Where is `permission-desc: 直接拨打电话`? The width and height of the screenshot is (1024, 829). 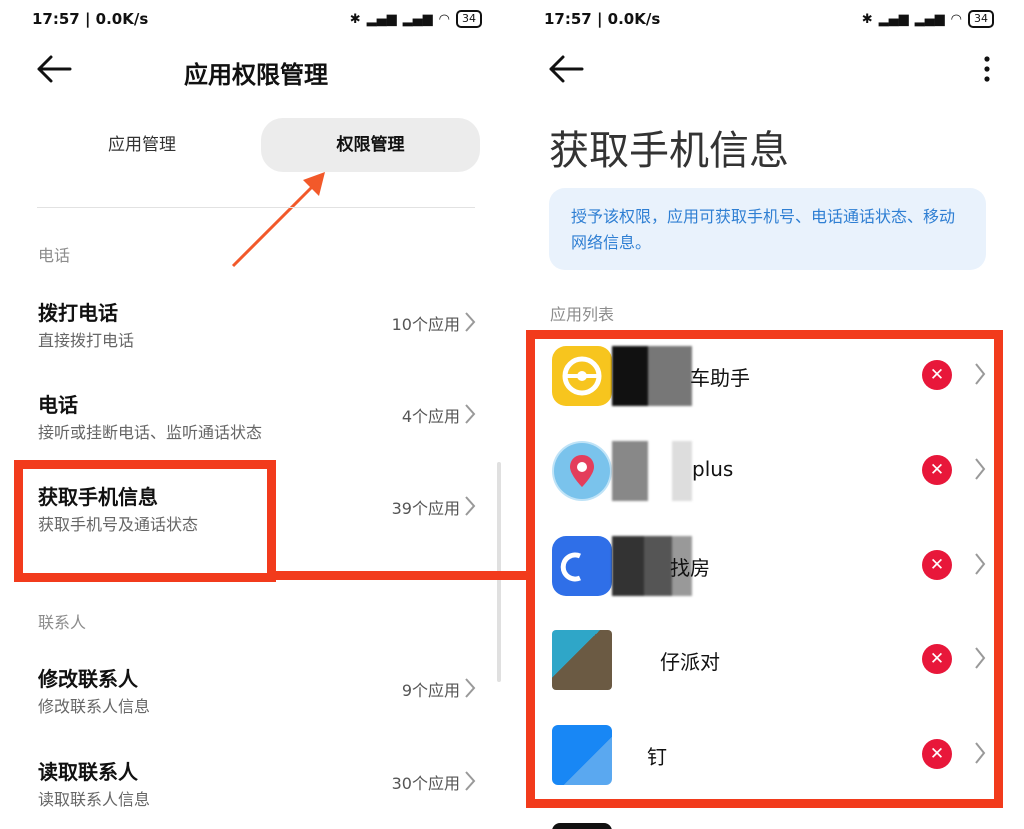 permission-desc: 直接拨打电话 is located at coordinates (86, 340).